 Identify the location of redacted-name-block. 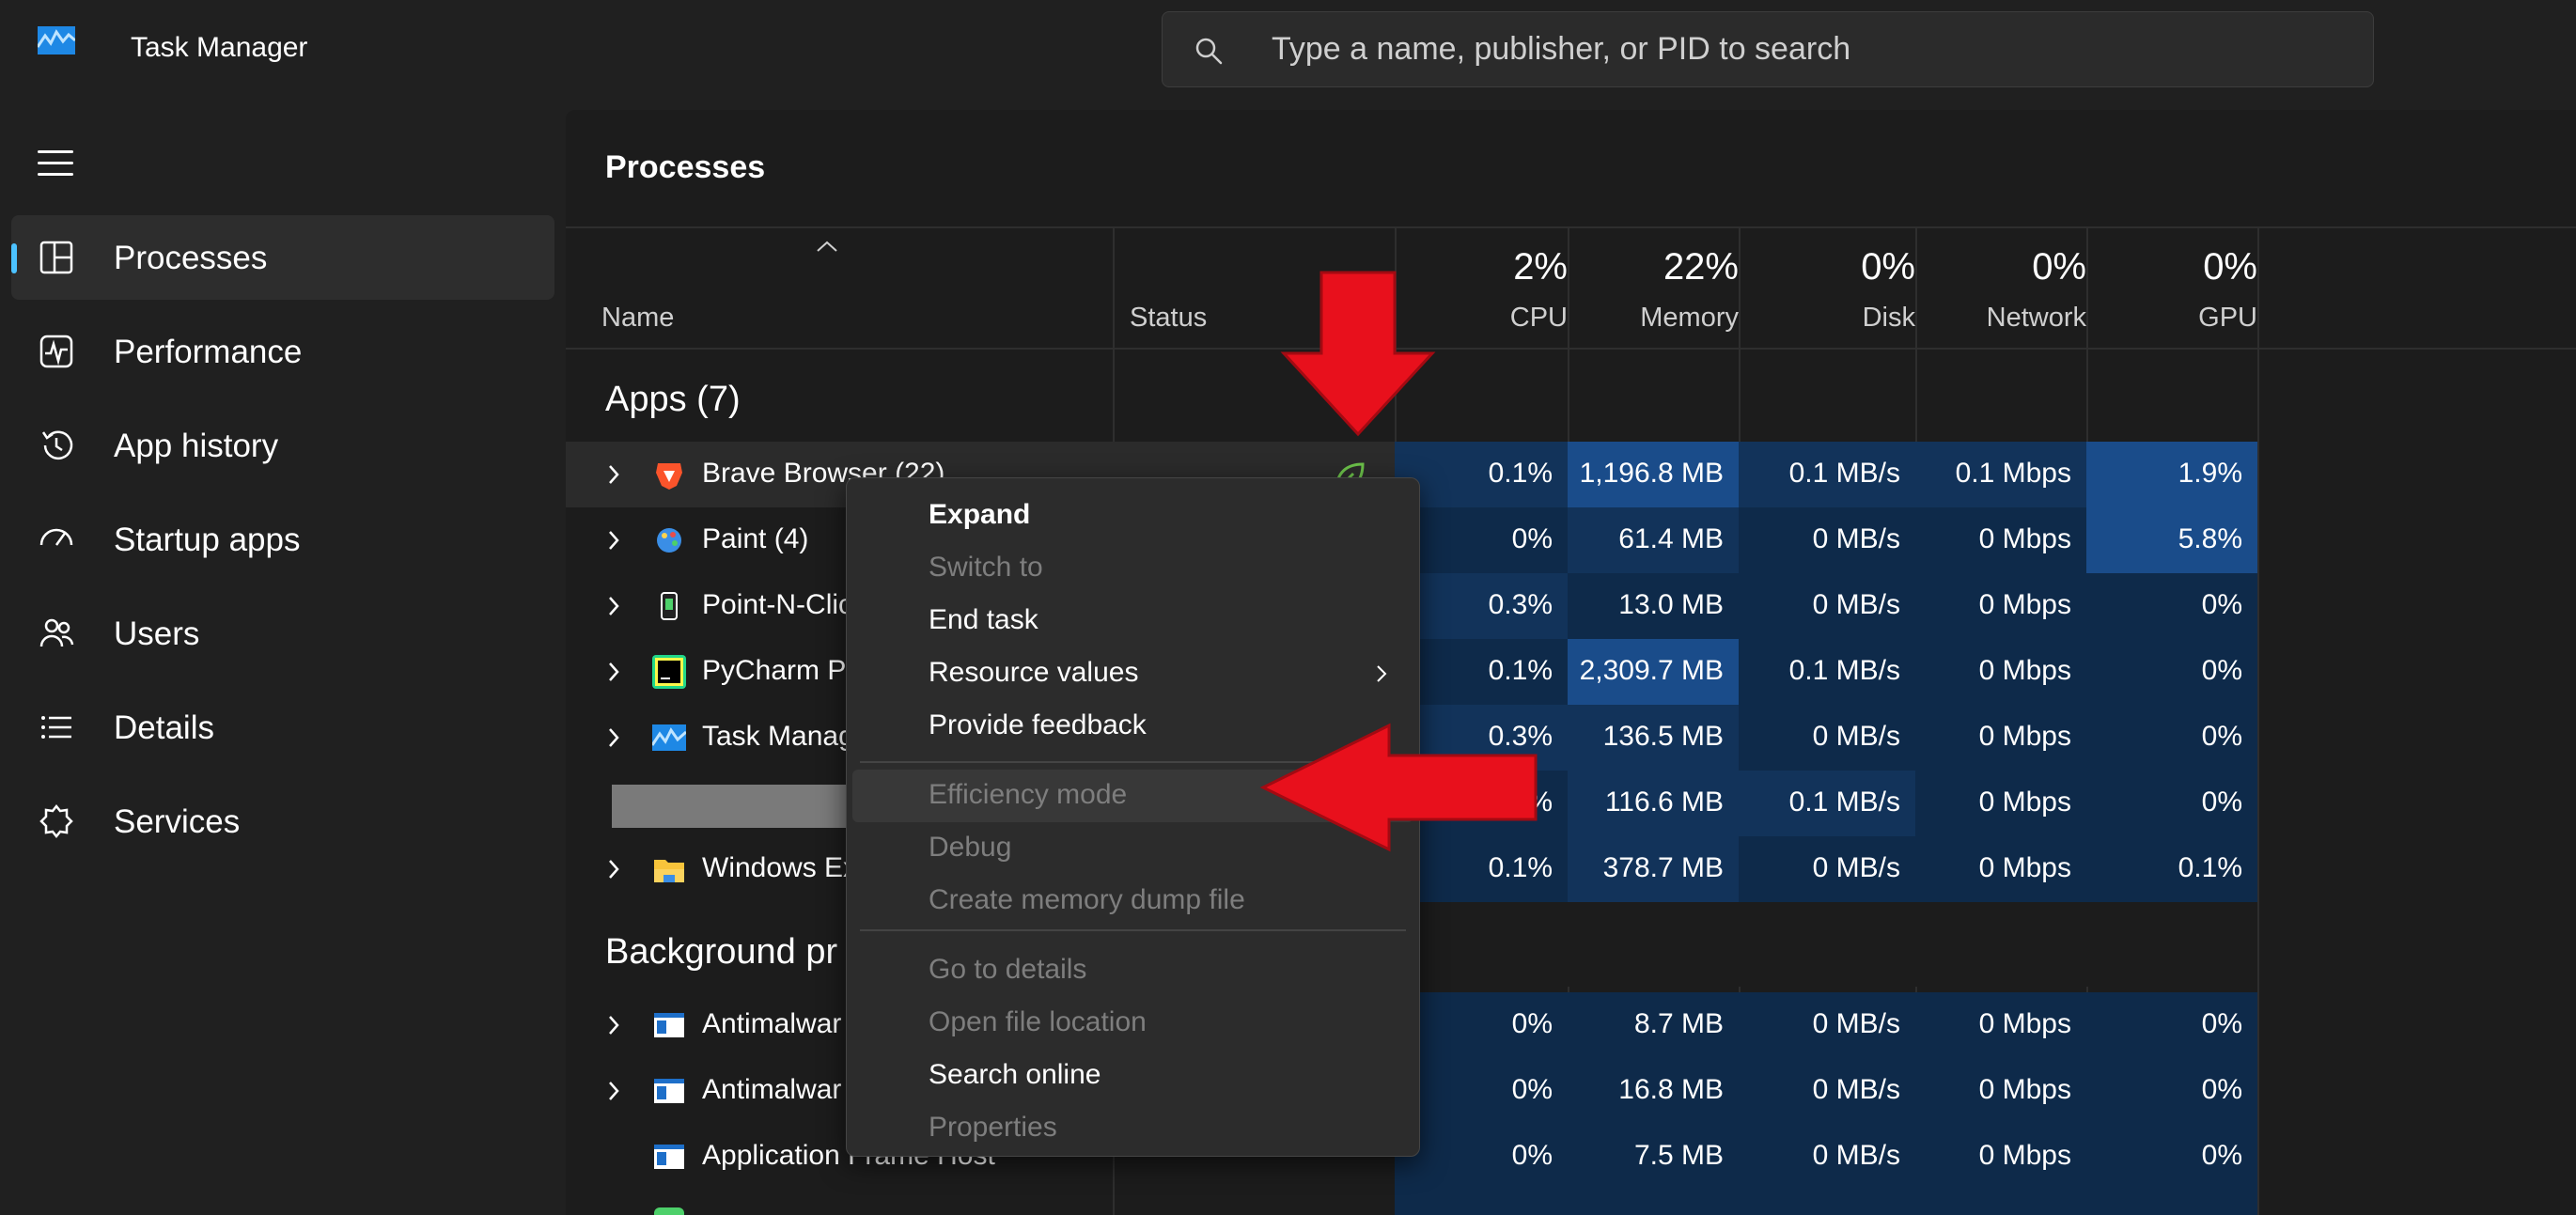
(737, 806).